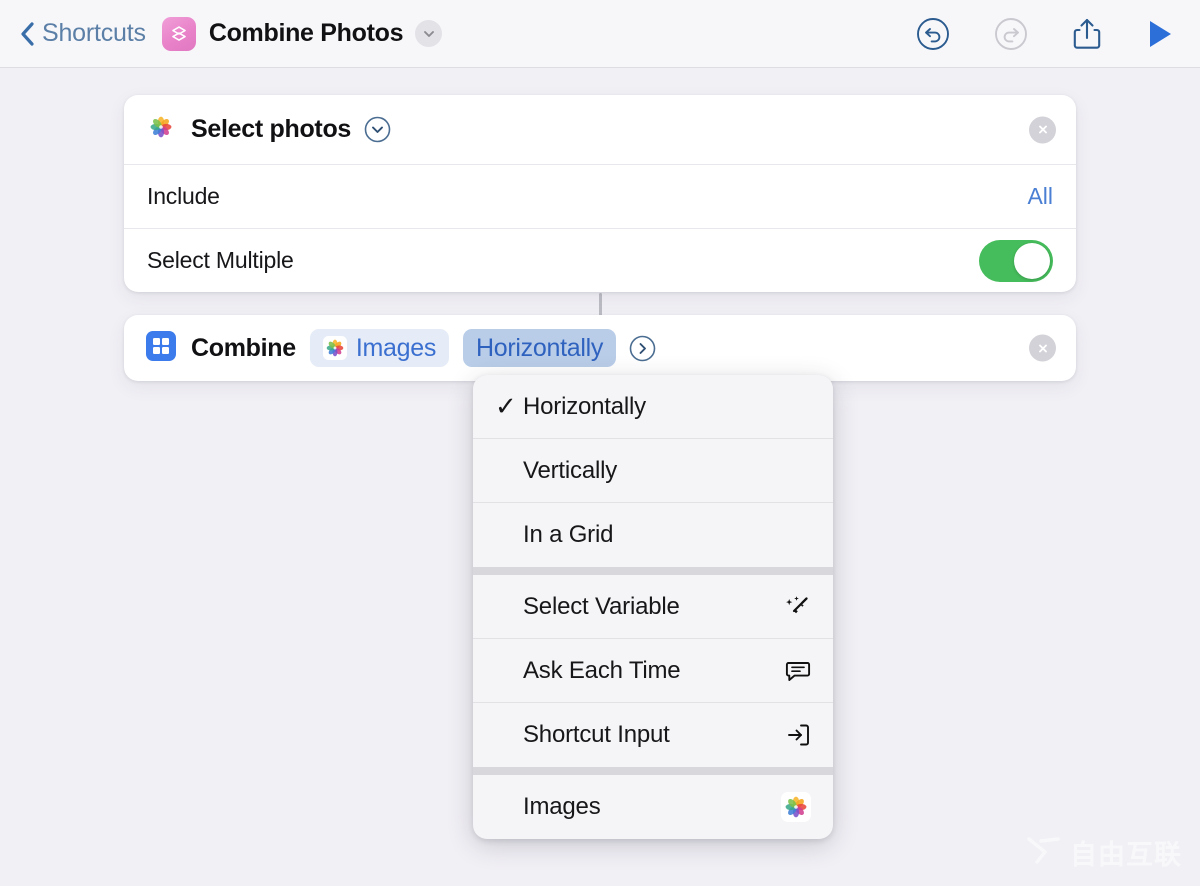 This screenshot has height=886, width=1200. Describe the element at coordinates (271, 129) in the screenshot. I see `action-title: Select photos` at that location.